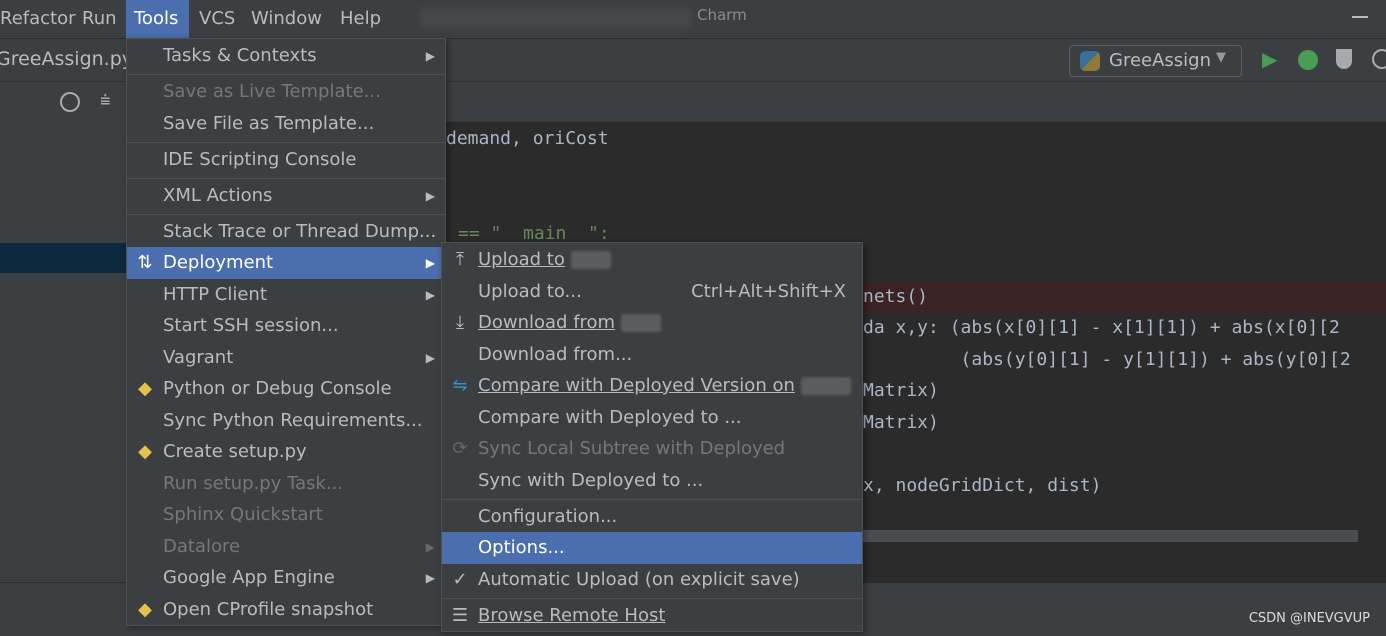 The image size is (1386, 636). I want to click on code-line: (abs(y[0][1] - y[1][1]) + abs(y[0][2, so click(1107, 359).